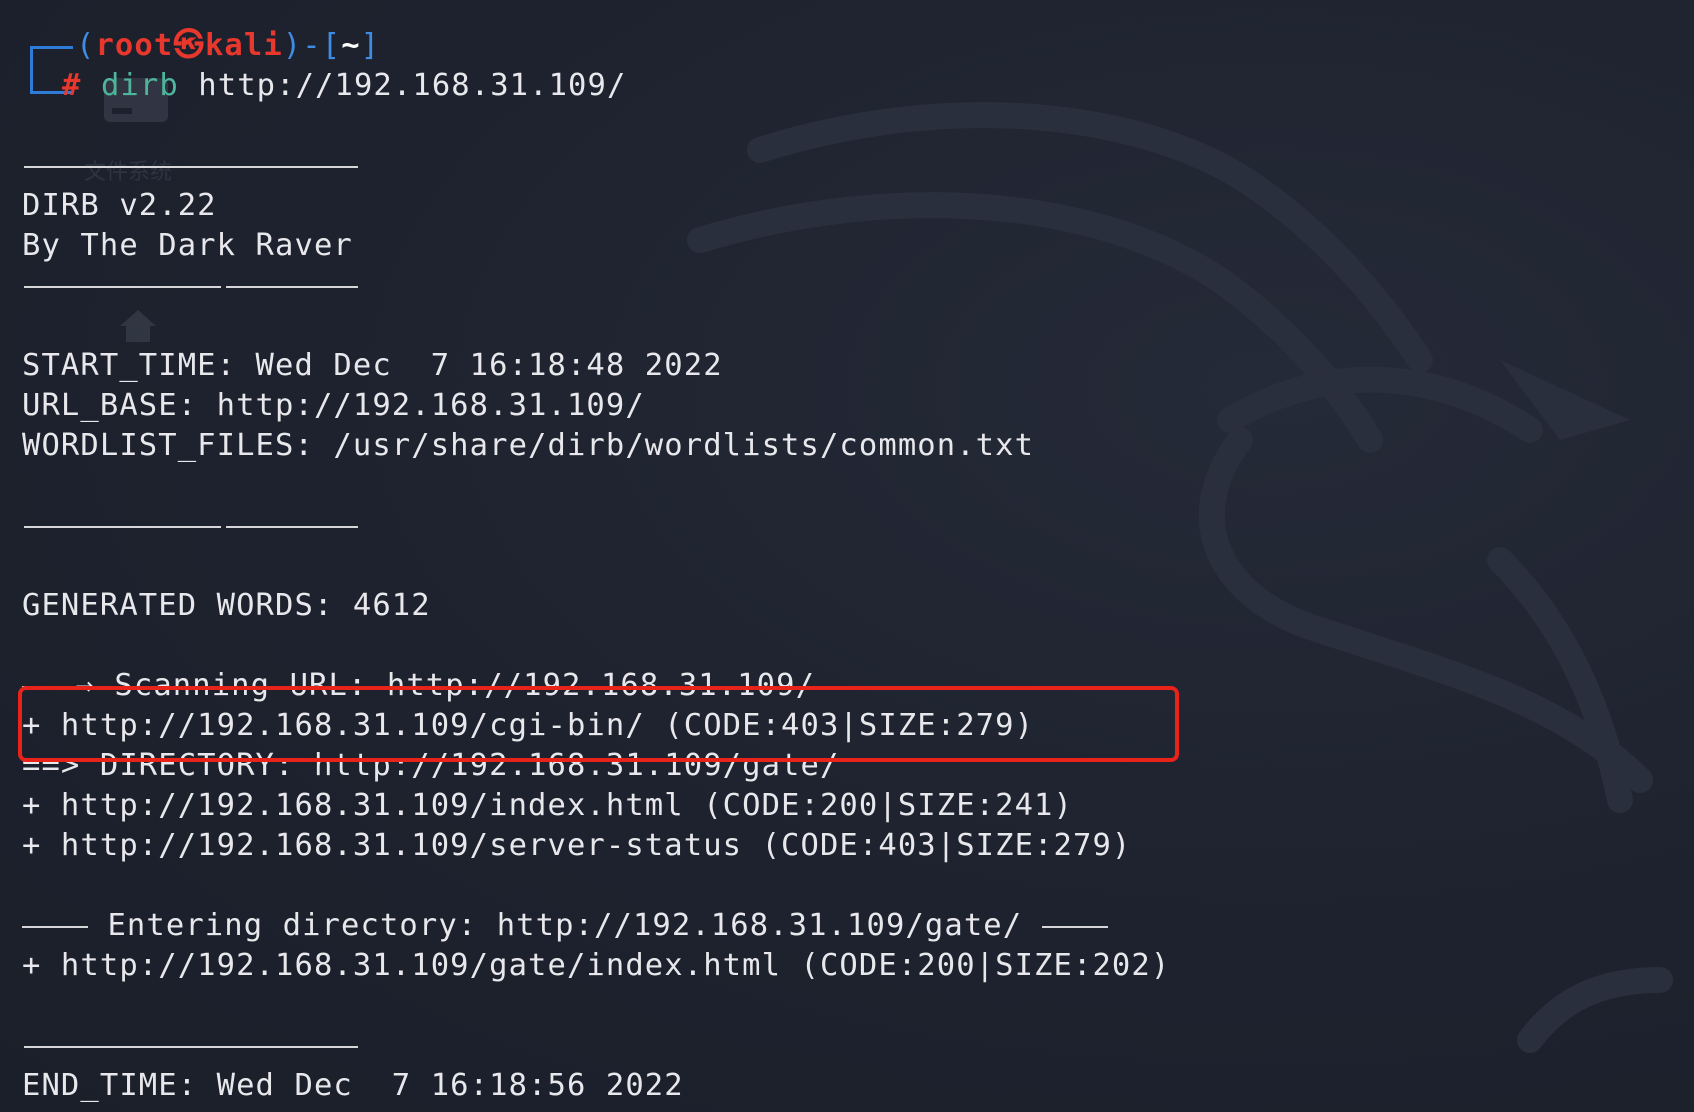 This screenshot has width=1694, height=1112. Describe the element at coordinates (128, 172) in the screenshot. I see `folder-label: 文件系统` at that location.